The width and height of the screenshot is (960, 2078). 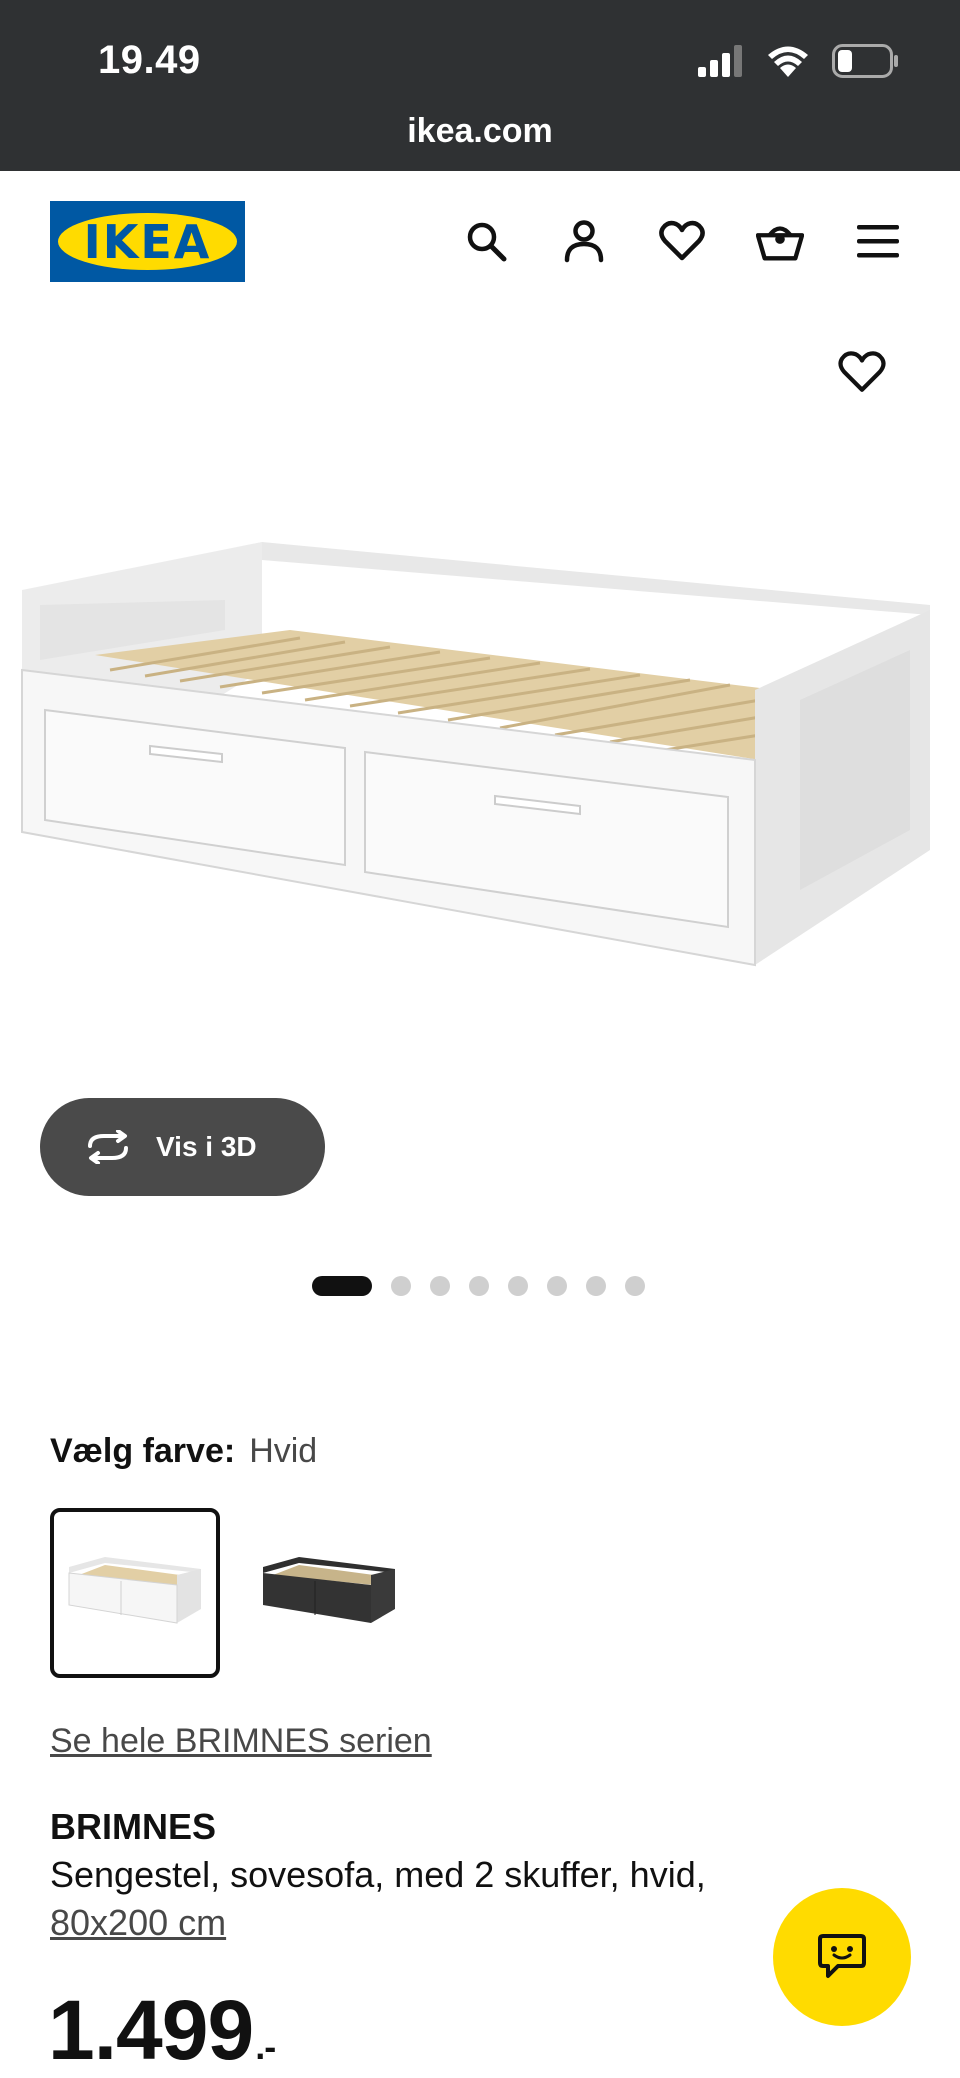 I want to click on wifi-icon, so click(x=788, y=61).